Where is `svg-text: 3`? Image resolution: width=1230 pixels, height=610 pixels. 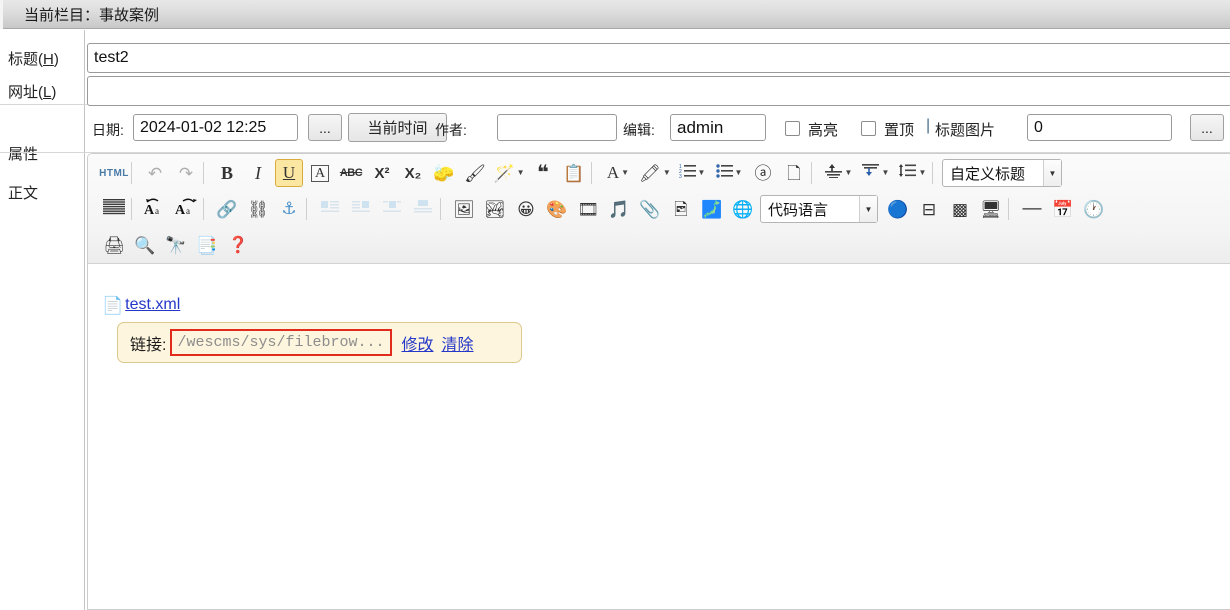 svg-text: 3 is located at coordinates (680, 176).